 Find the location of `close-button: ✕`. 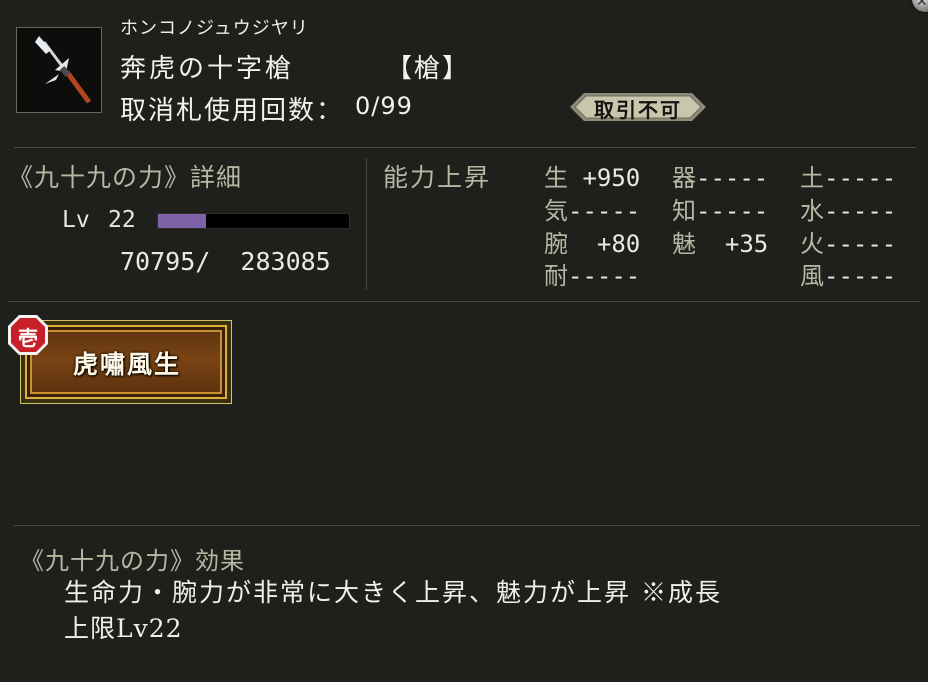

close-button: ✕ is located at coordinates (920, 6).